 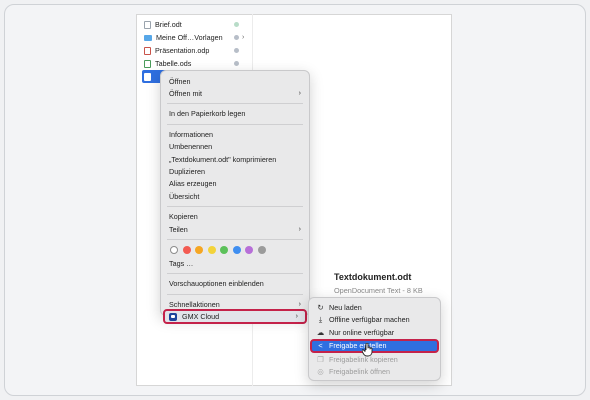 What do you see at coordinates (378, 290) in the screenshot?
I see `preview-subtitle: OpenDocument Text - 8 KB` at bounding box center [378, 290].